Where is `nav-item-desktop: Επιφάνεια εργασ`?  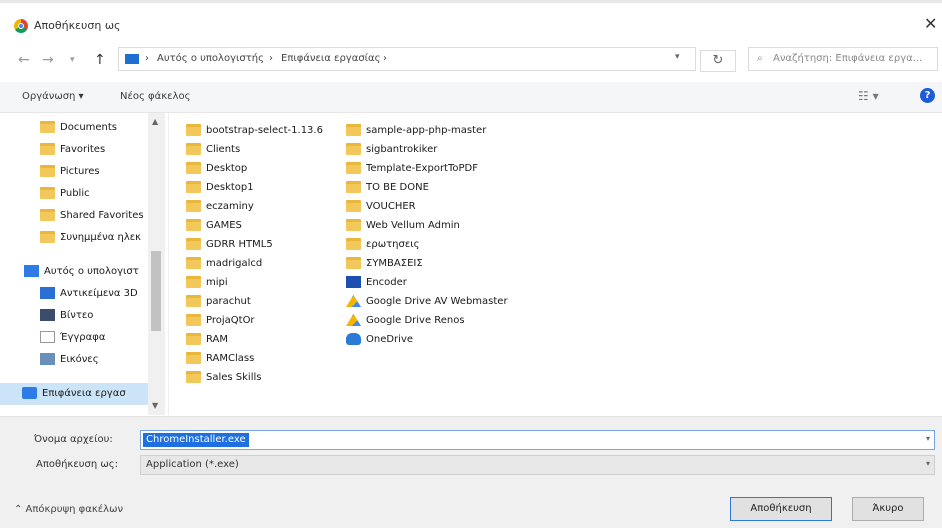 nav-item-desktop: Επιφάνεια εργασ is located at coordinates (75, 394).